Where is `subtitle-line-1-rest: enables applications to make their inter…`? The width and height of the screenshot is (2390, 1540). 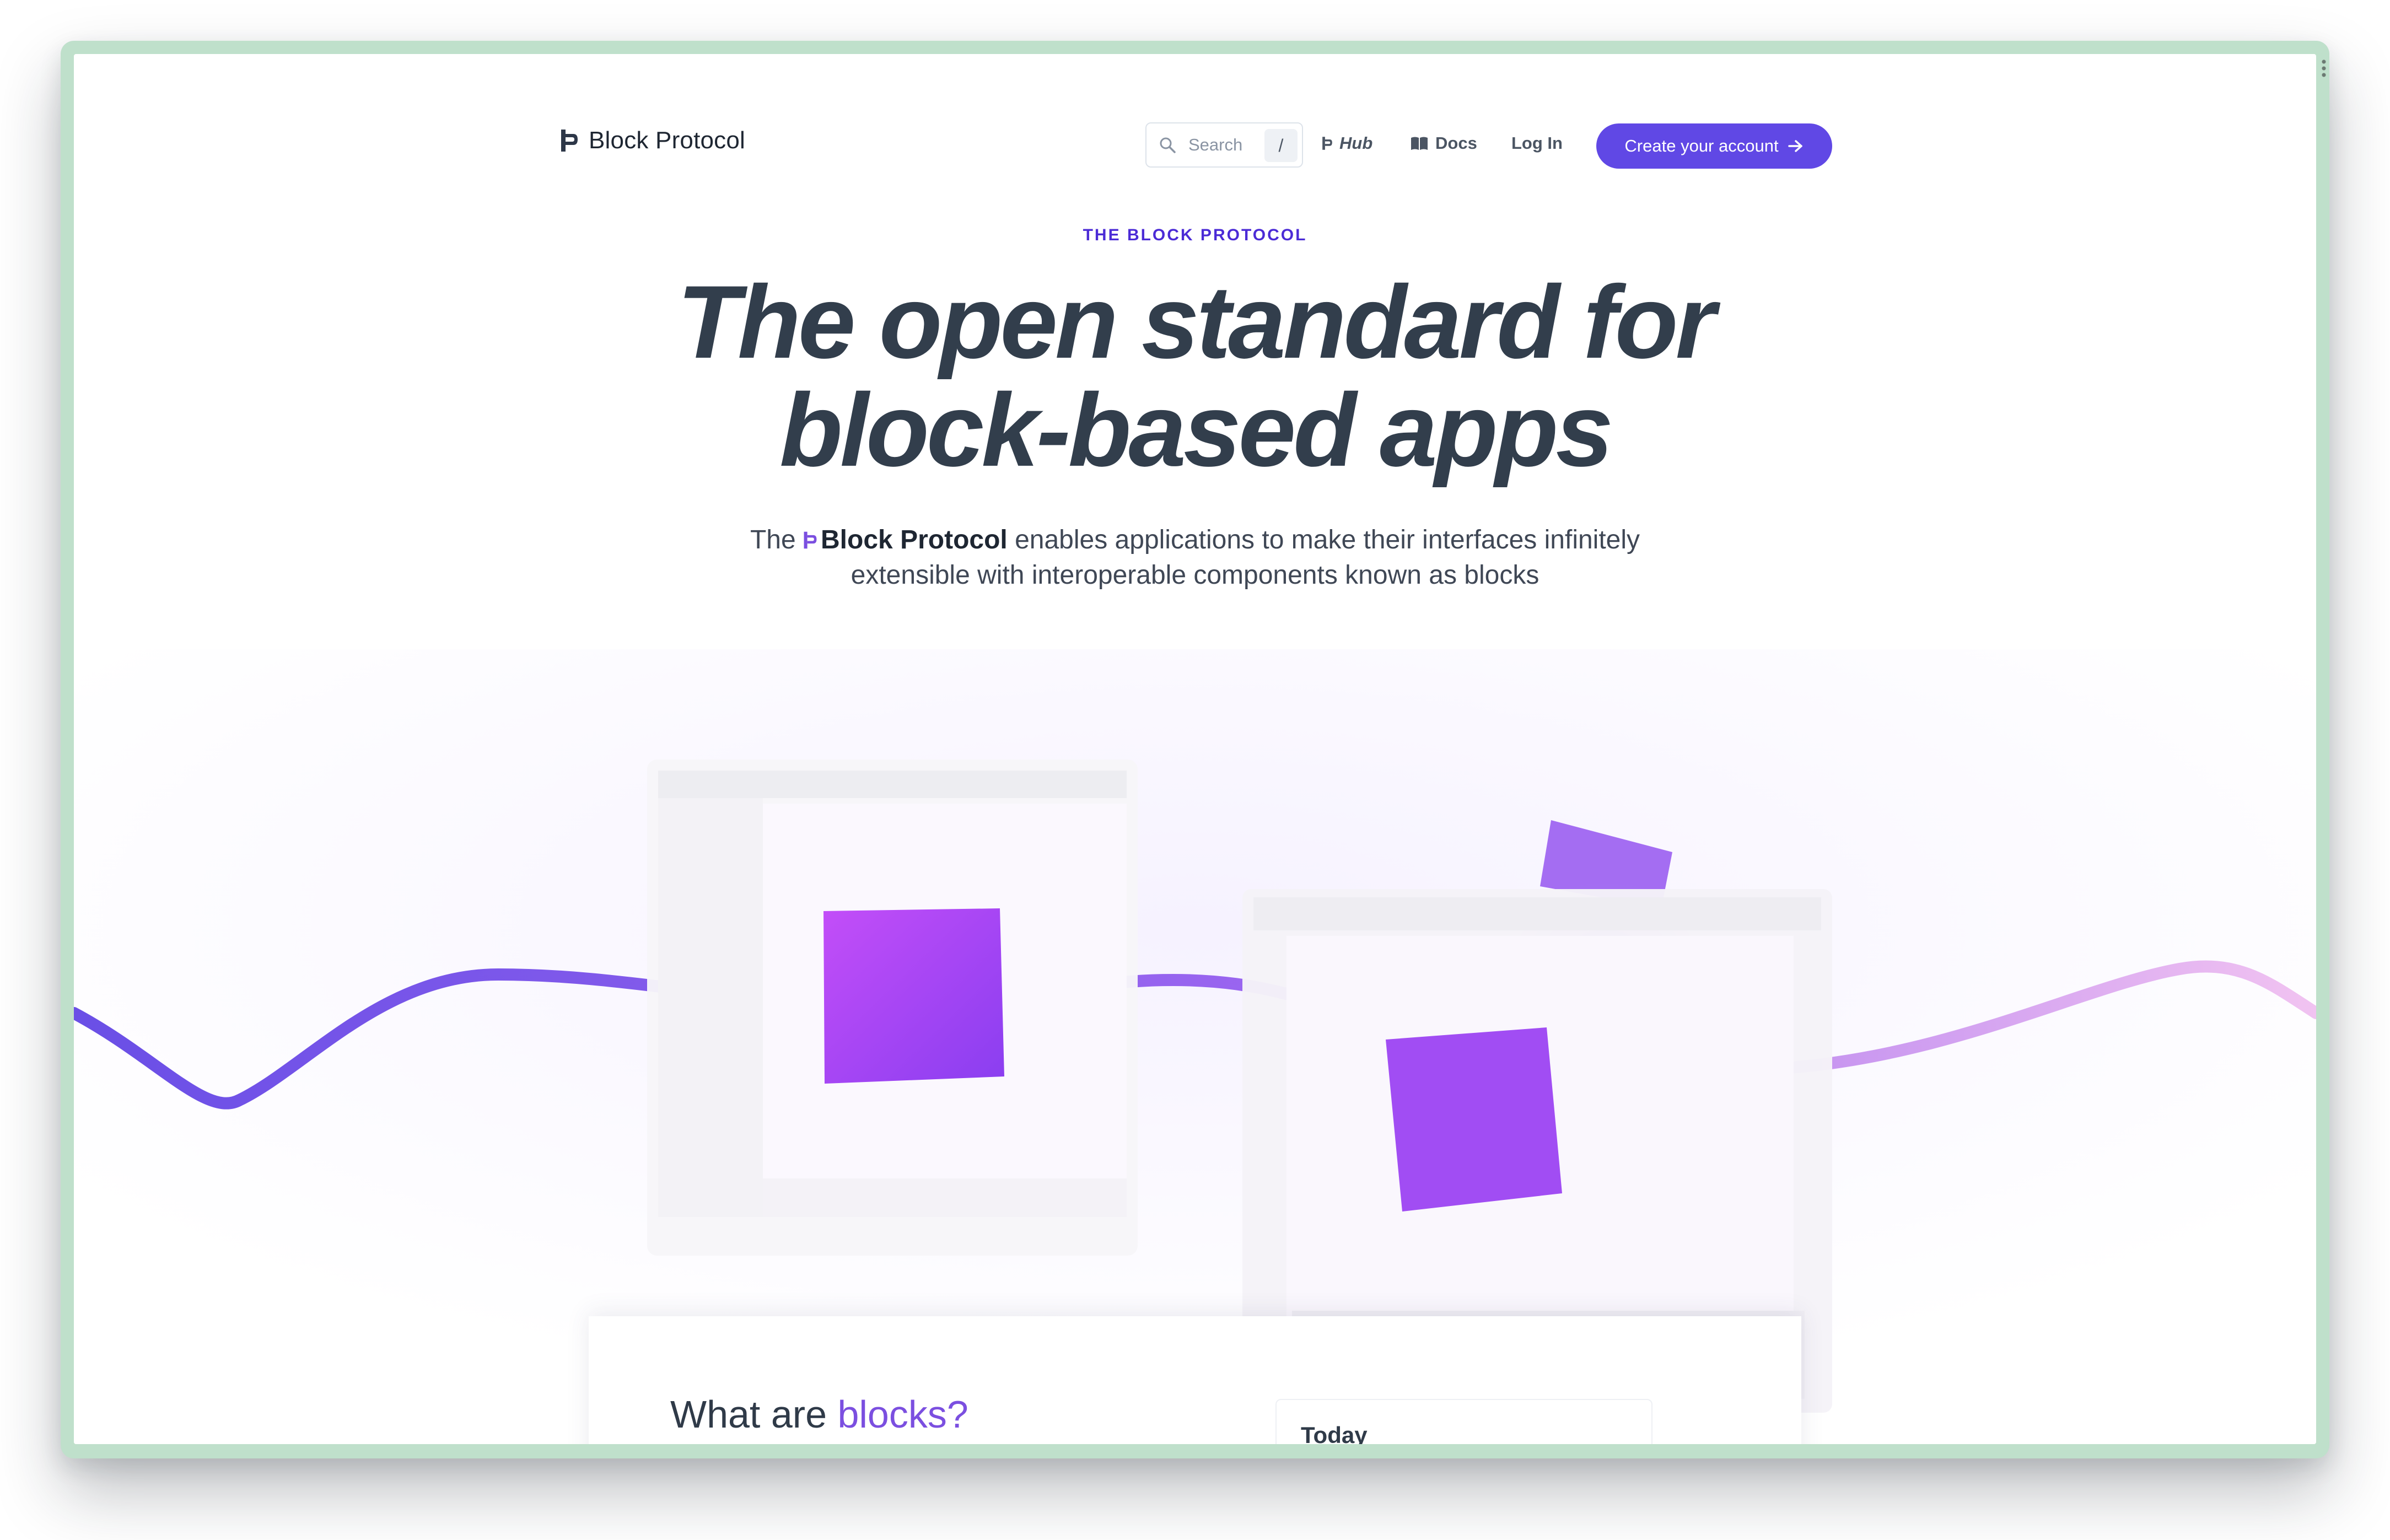
subtitle-line-1-rest: enables applications to make their inter… is located at coordinates (1327, 539).